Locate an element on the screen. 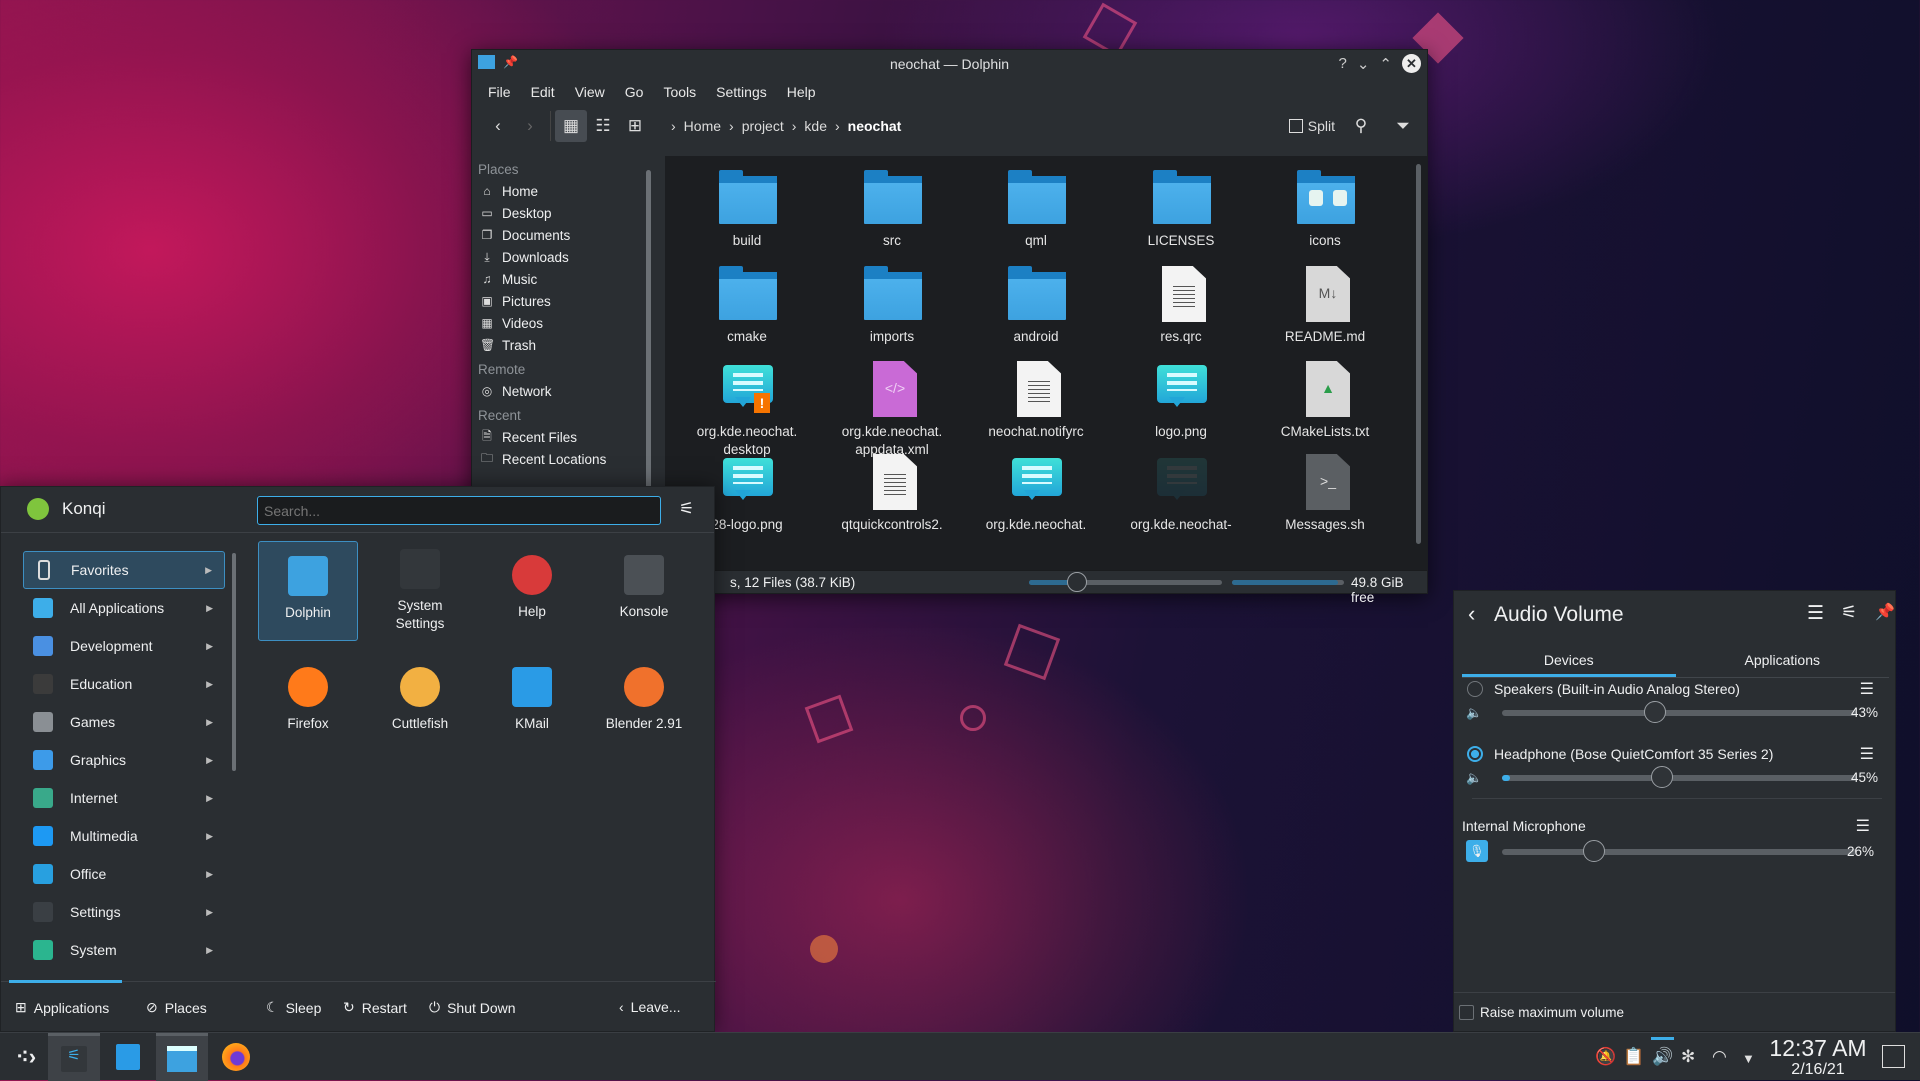  places-item-recent-files: 🗎 Recent Files is located at coordinates (564, 437).